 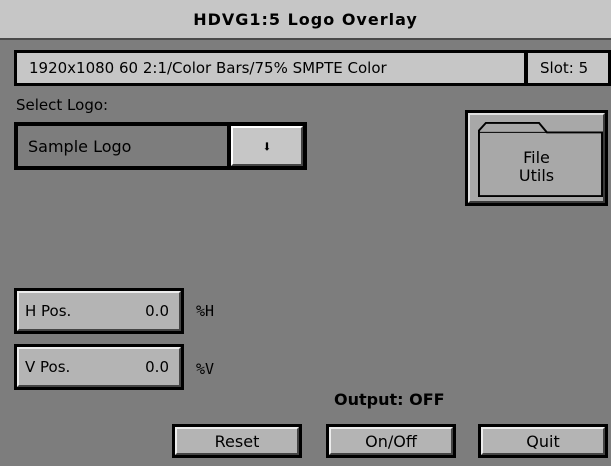 I want to click on h-pos-value: 0.0, so click(x=157, y=311).